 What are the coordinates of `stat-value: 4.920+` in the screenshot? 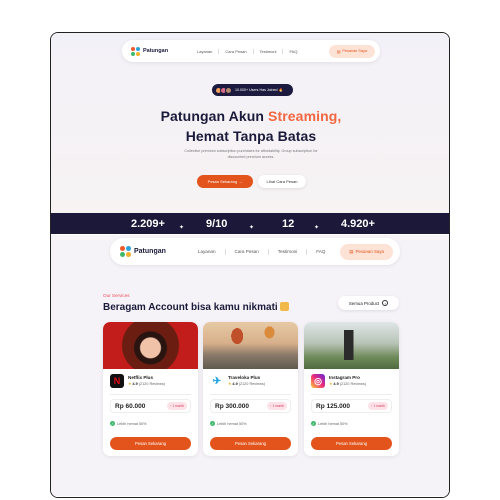 It's located at (358, 224).